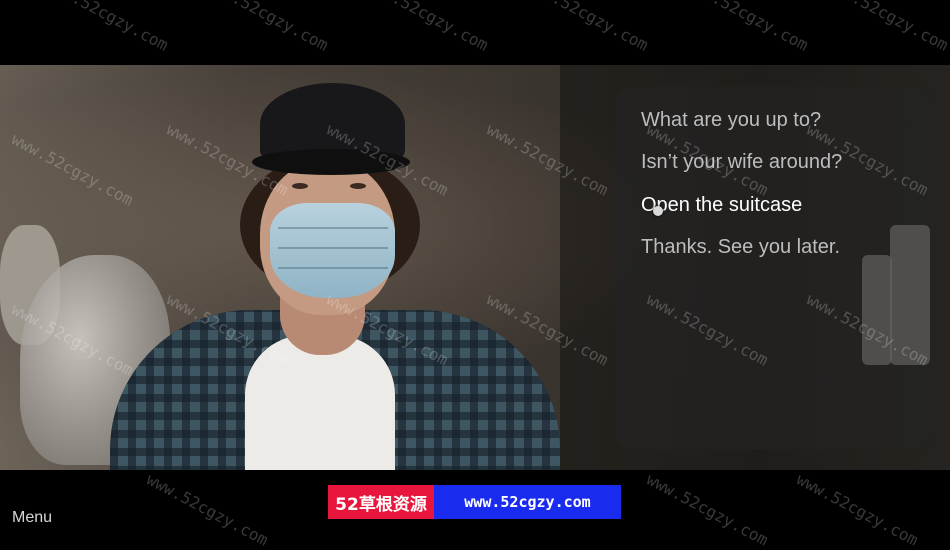 This screenshot has height=550, width=950. I want to click on face-mask, so click(332, 250).